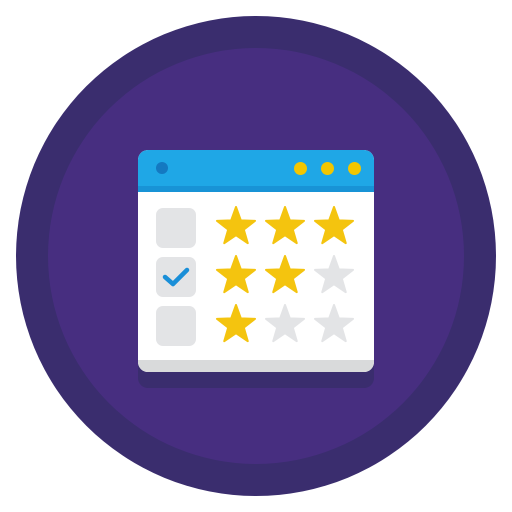  What do you see at coordinates (162, 168) in the screenshot?
I see `menu-dot-icon` at bounding box center [162, 168].